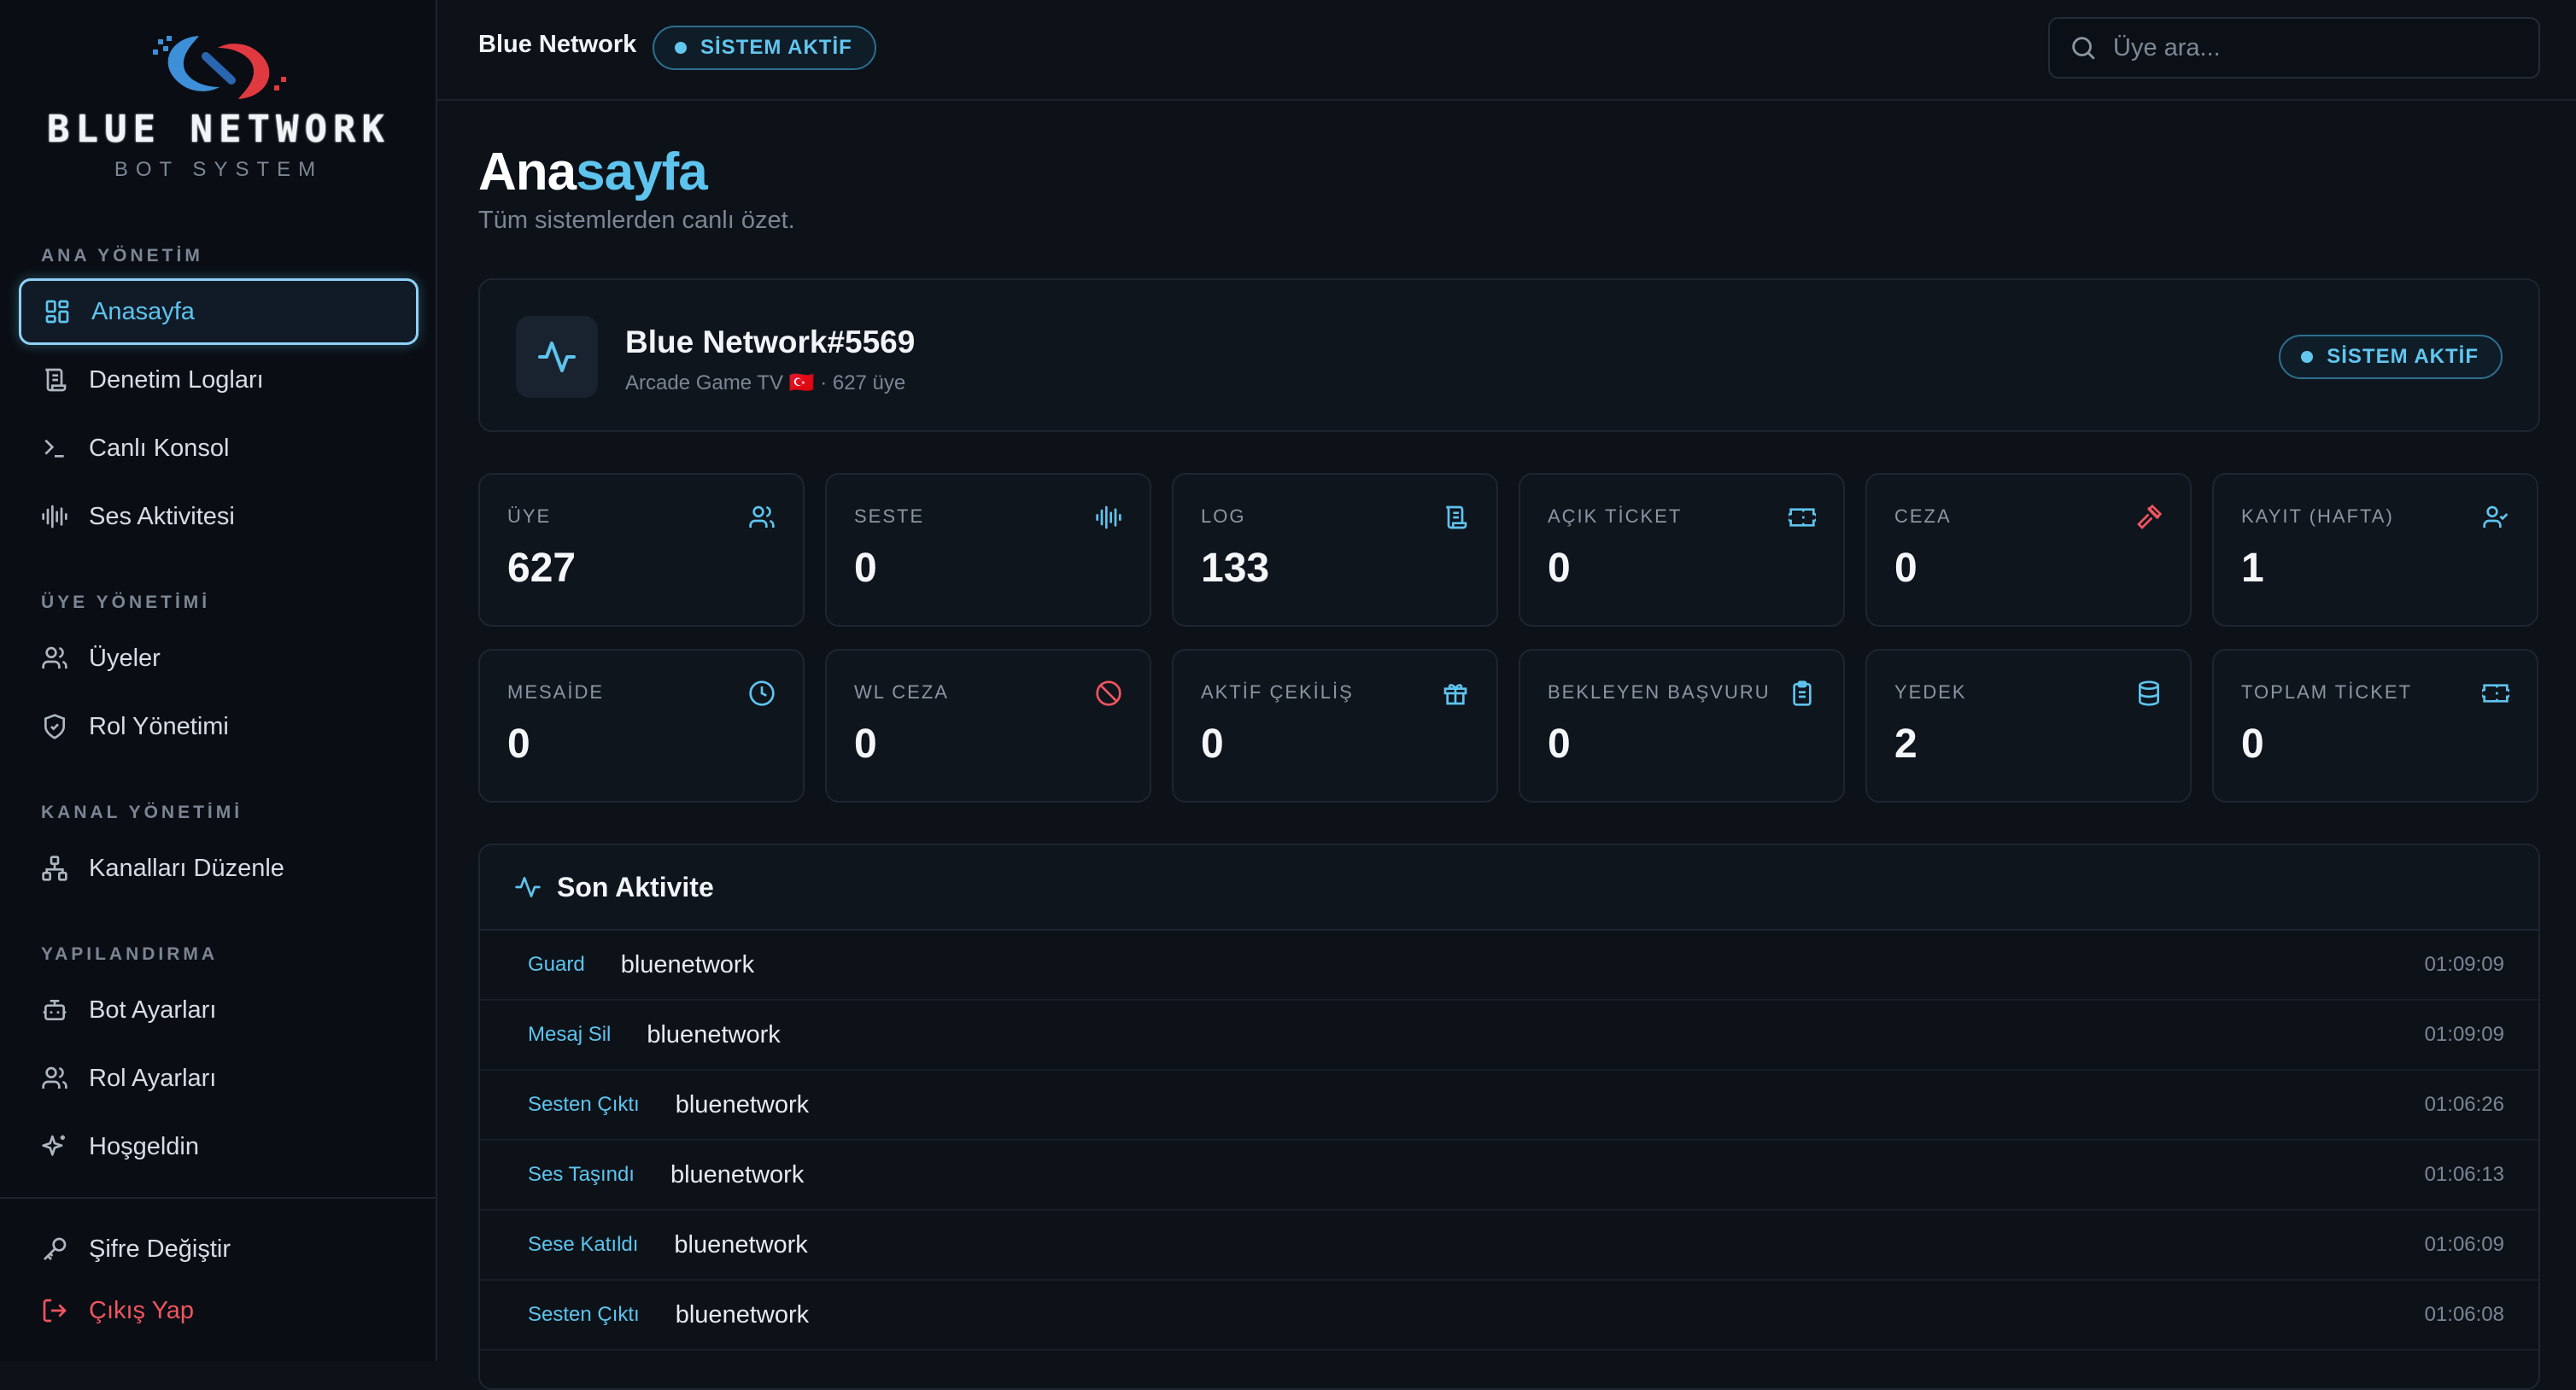 Image resolution: width=2576 pixels, height=1390 pixels. I want to click on topbar-title: Blue Network, so click(557, 44).